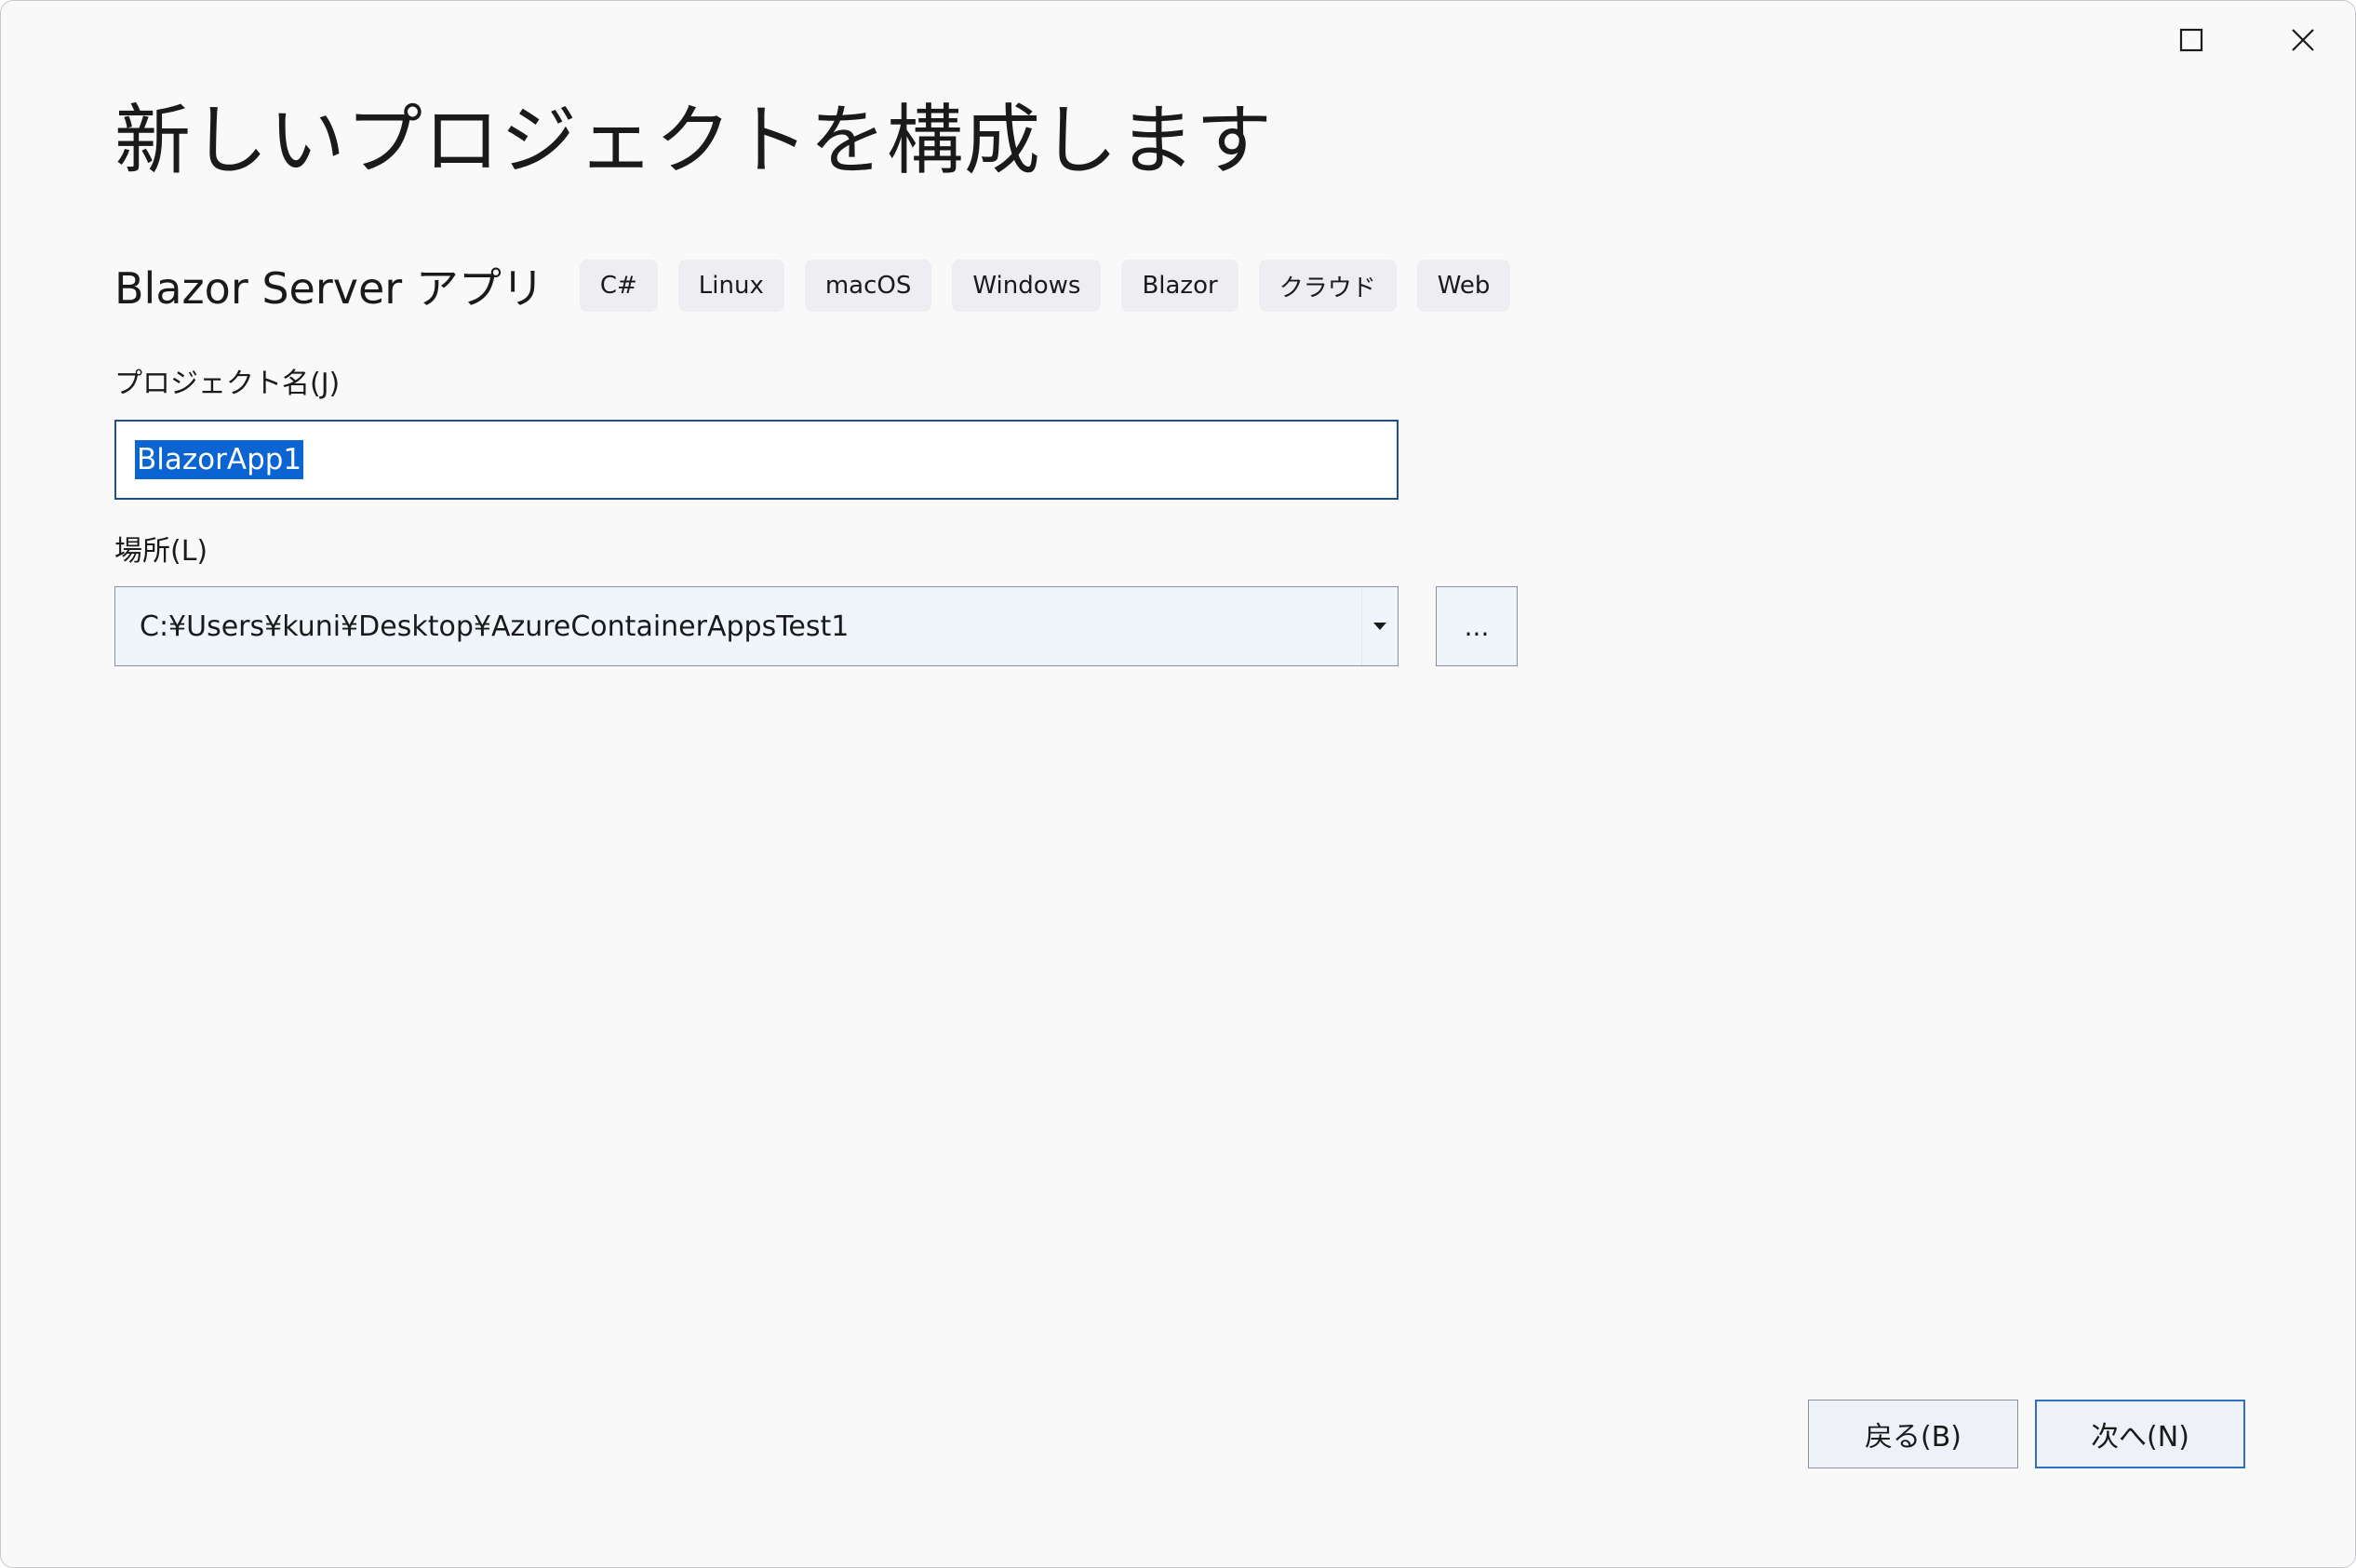 The image size is (2356, 1568). What do you see at coordinates (1027, 286) in the screenshot?
I see `tag-windows: Windows` at bounding box center [1027, 286].